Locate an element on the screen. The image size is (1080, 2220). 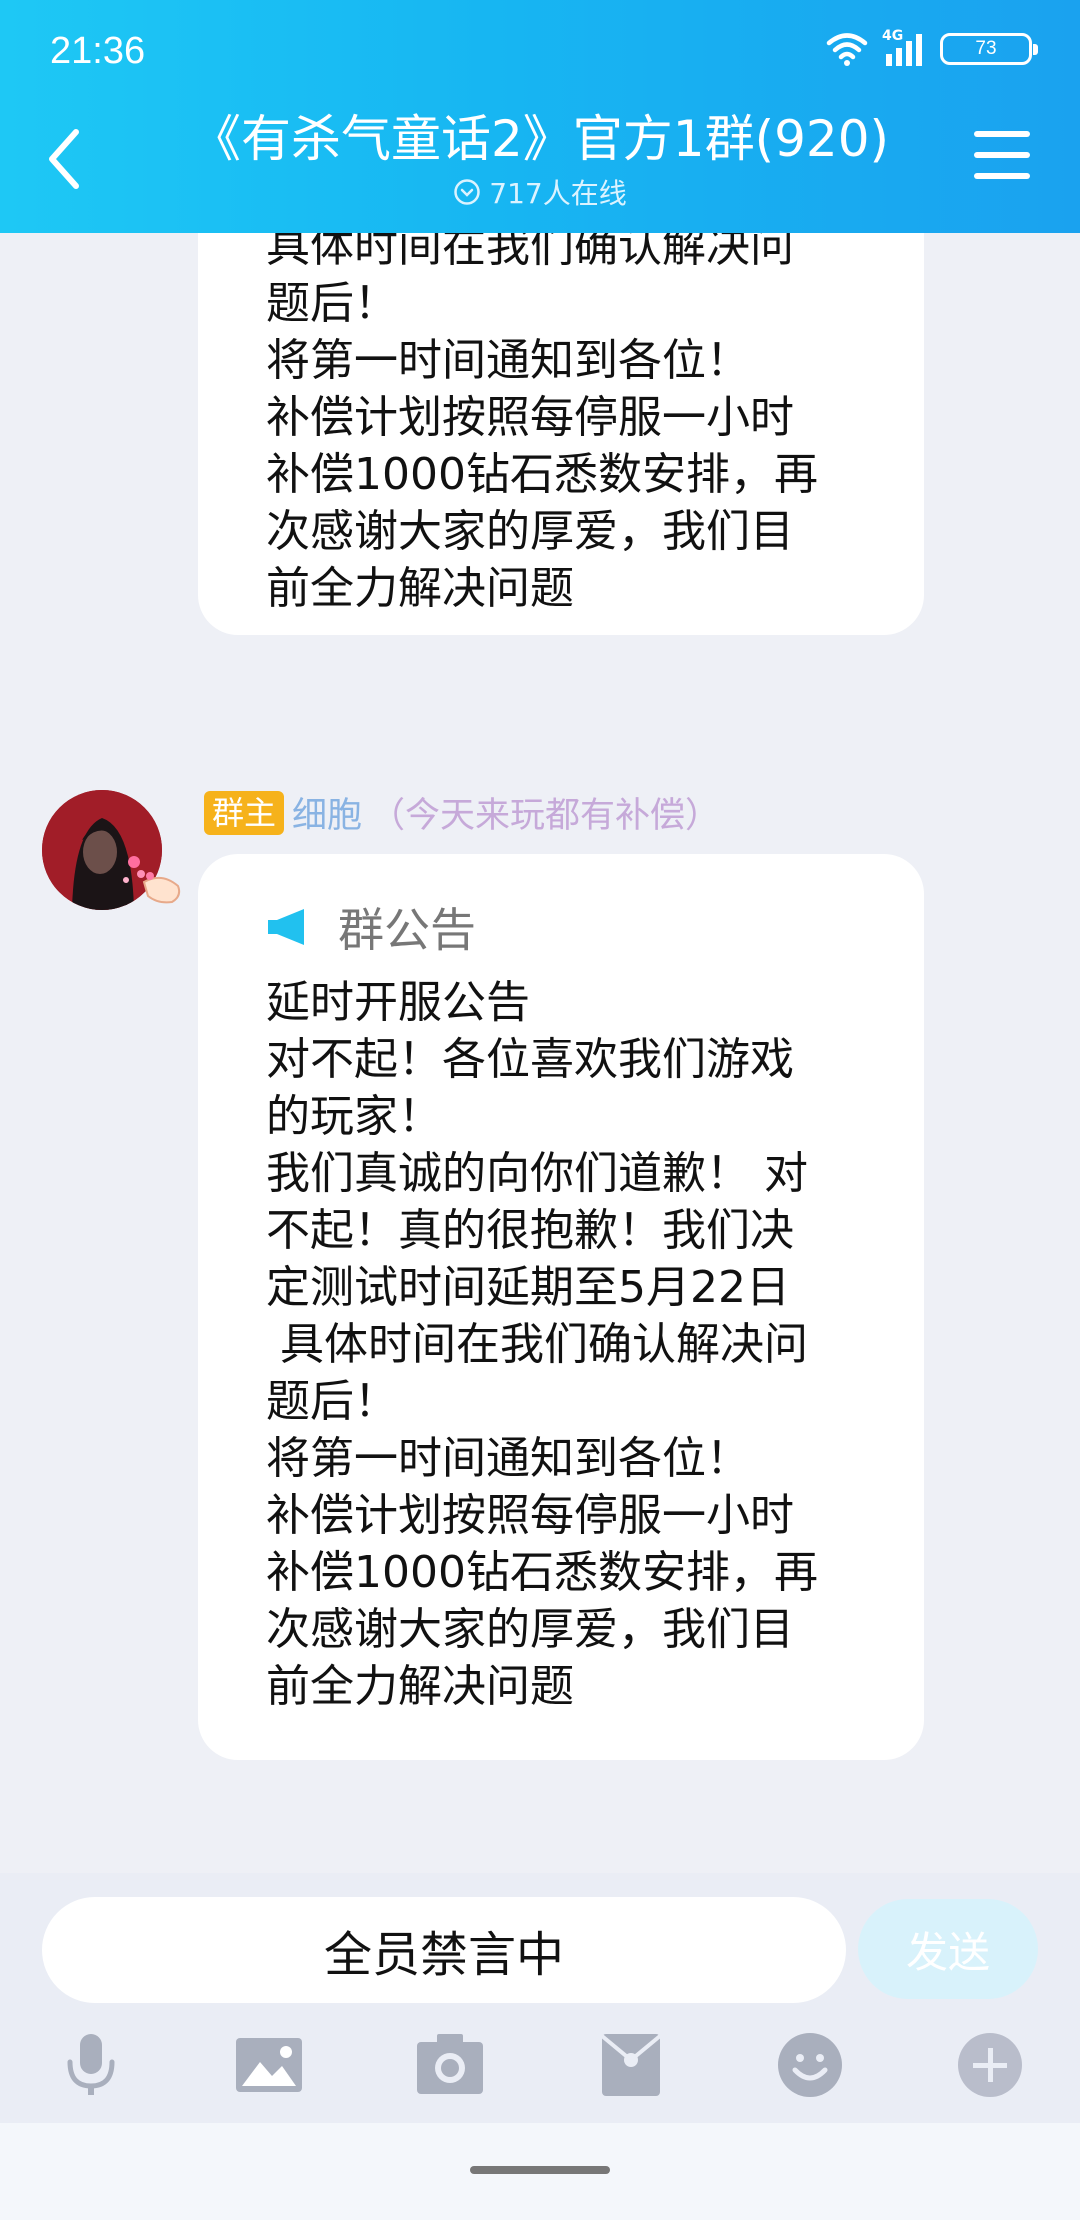
online-count: 717人在线 is located at coordinates (540, 192).